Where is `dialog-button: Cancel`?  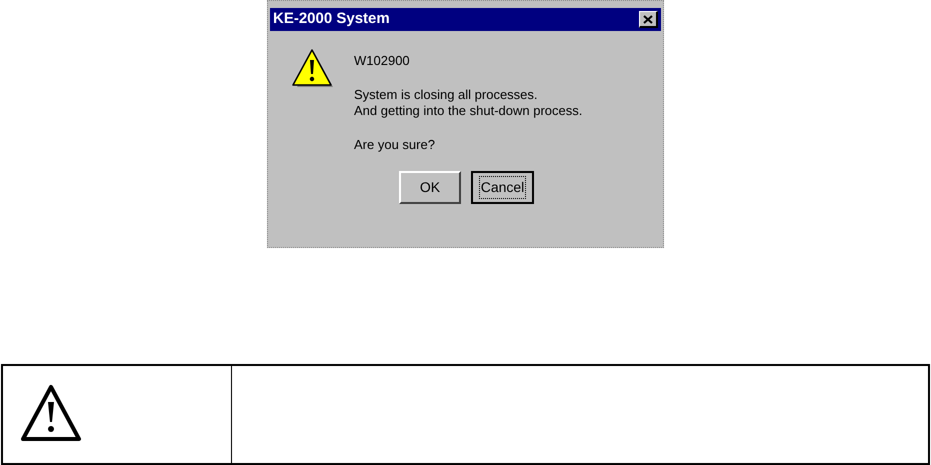 dialog-button: Cancel is located at coordinates (502, 187).